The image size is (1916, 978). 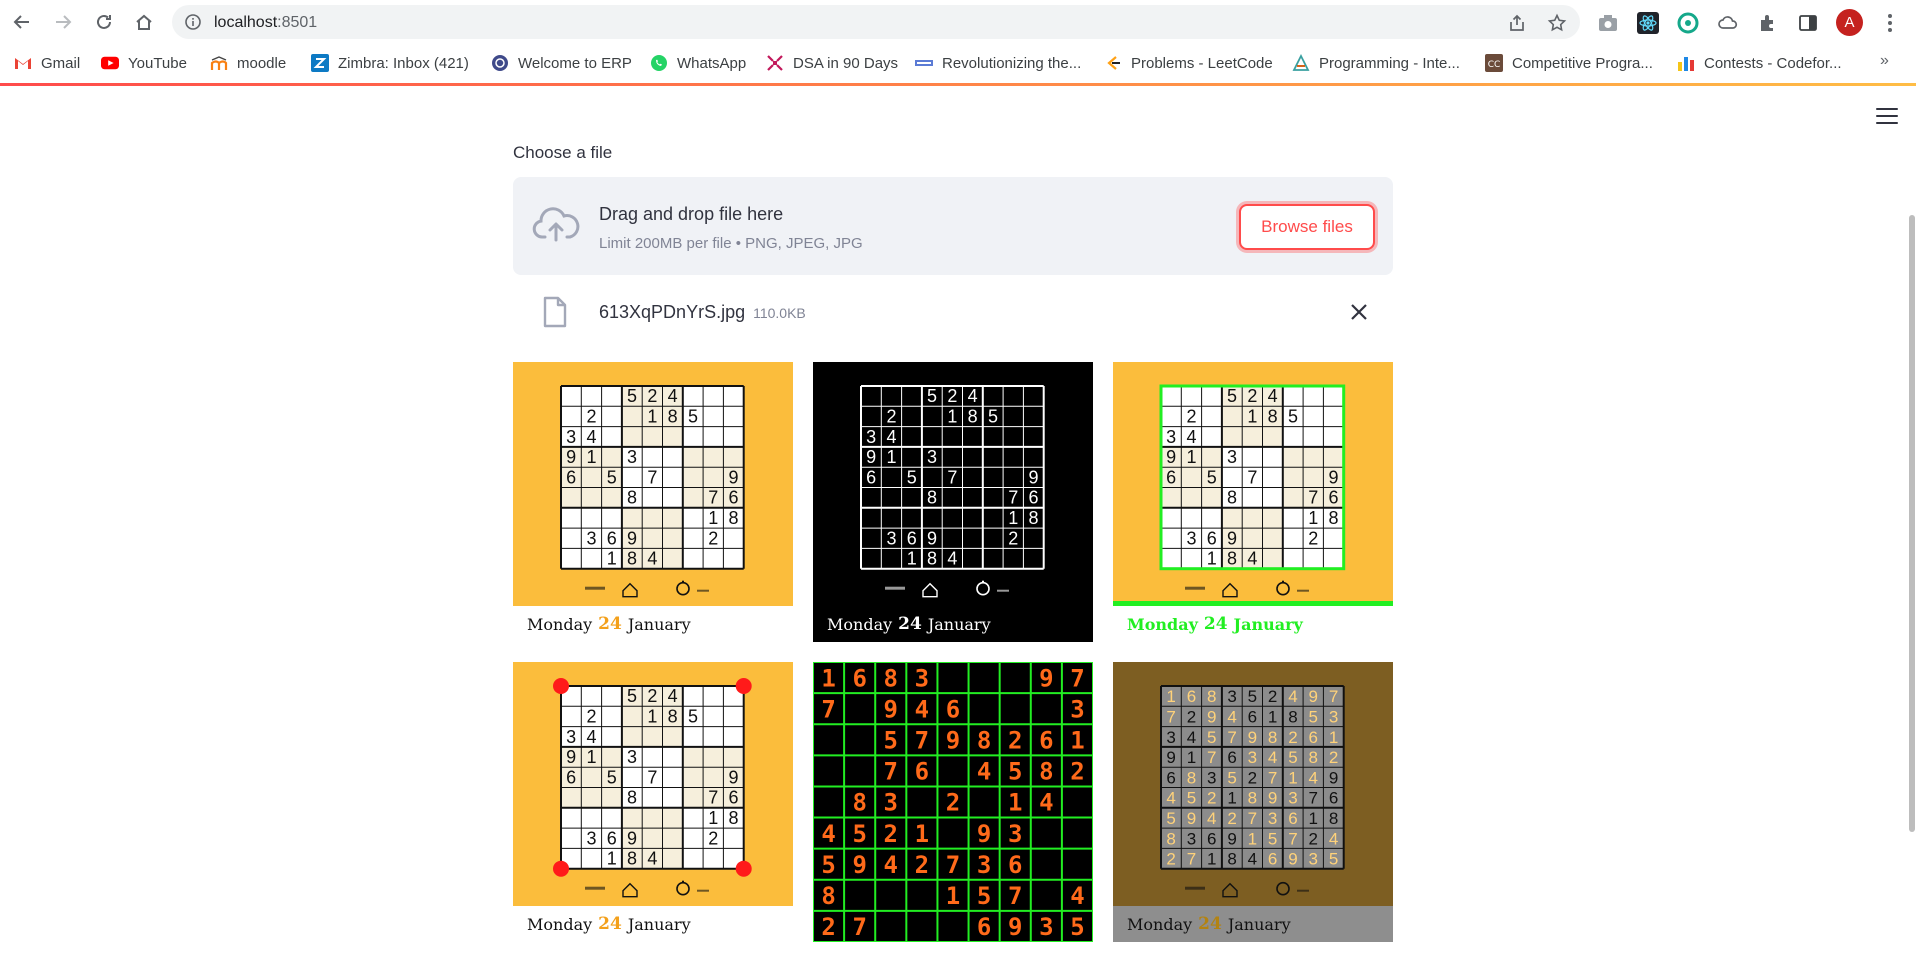 I want to click on caption-month: January, so click(x=1259, y=924).